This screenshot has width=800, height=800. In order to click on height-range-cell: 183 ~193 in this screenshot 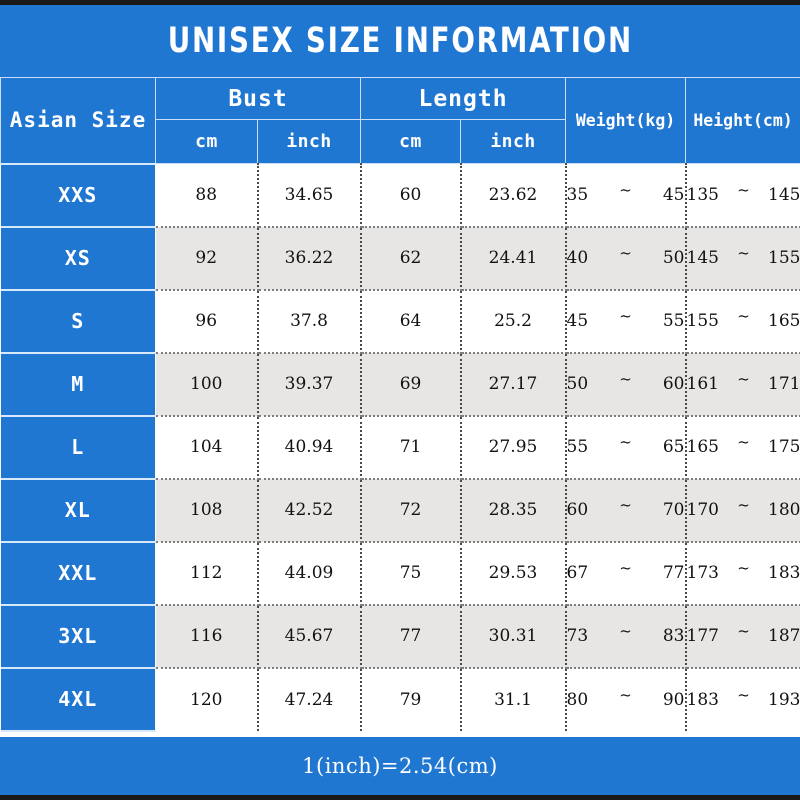, I will do `click(742, 699)`.